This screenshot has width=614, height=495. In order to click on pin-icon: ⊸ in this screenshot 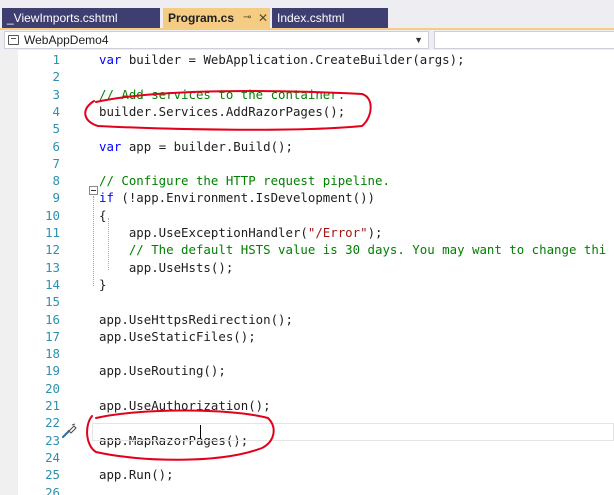, I will do `click(247, 18)`.